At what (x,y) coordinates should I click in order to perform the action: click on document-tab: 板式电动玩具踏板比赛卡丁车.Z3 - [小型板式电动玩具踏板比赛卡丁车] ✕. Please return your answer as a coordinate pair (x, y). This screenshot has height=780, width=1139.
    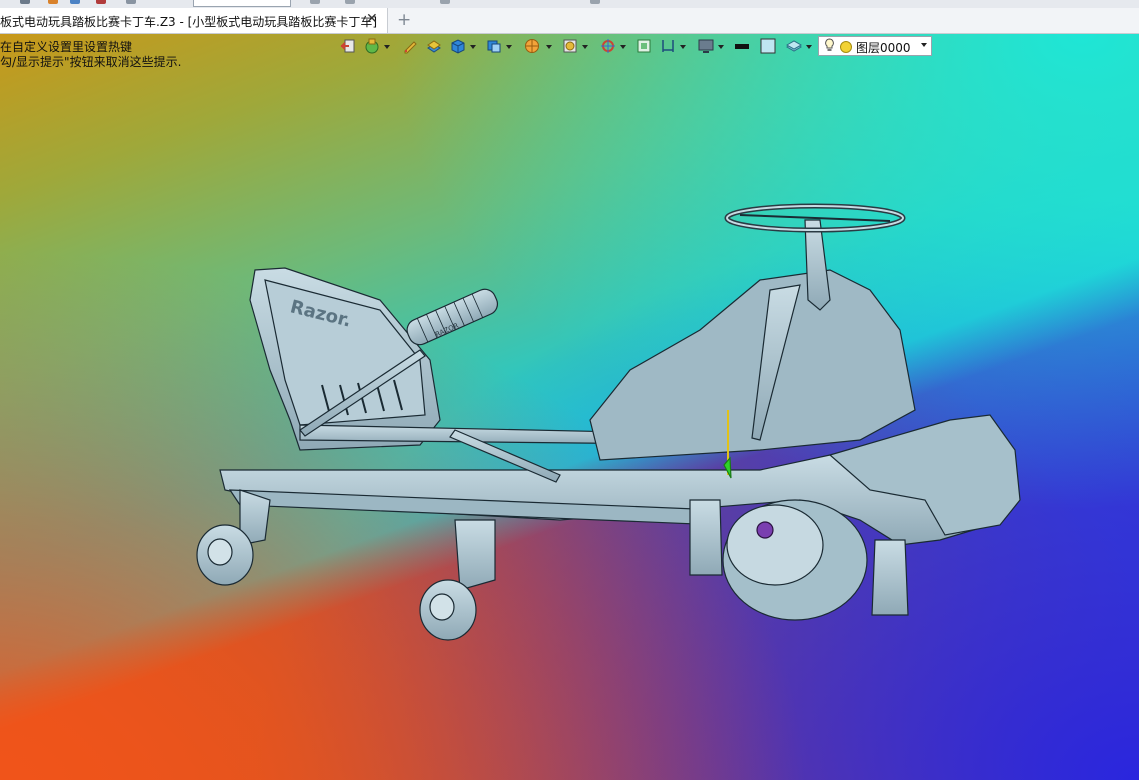
    Looking at the image, I should click on (194, 20).